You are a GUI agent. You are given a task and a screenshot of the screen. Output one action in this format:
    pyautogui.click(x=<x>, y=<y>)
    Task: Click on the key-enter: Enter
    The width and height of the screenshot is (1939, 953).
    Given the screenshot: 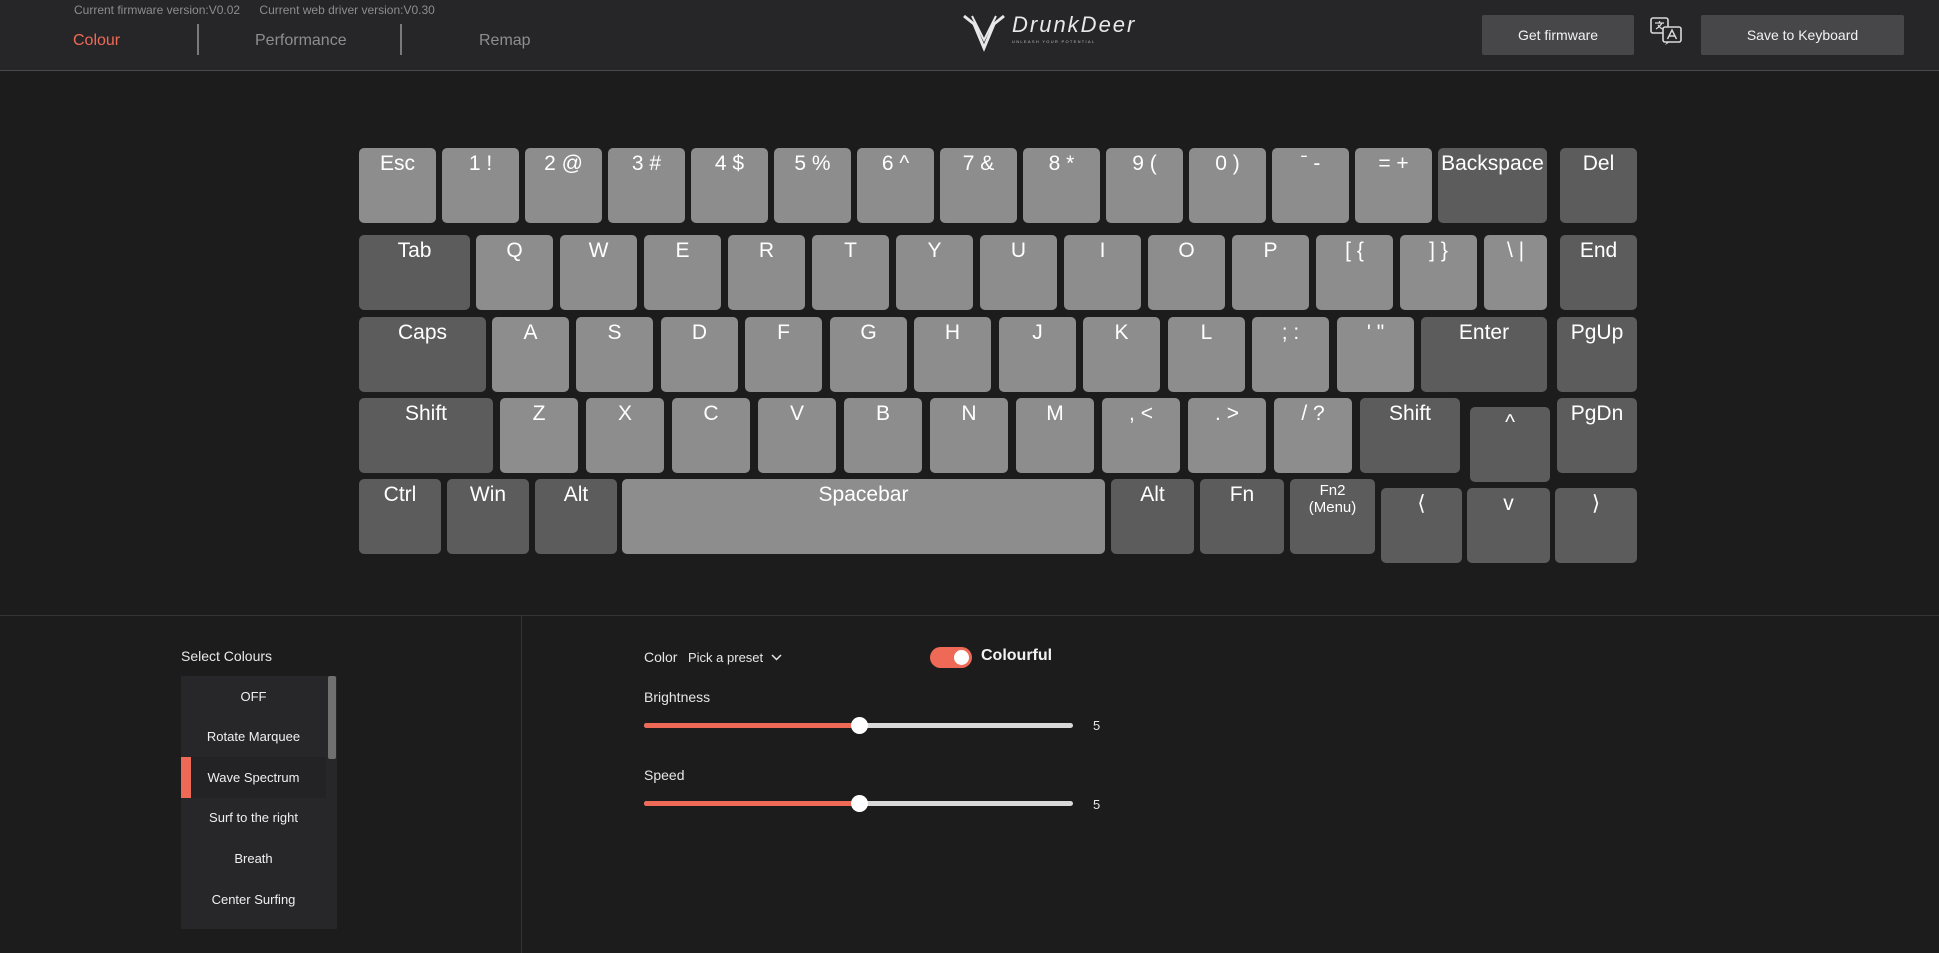 What is the action you would take?
    pyautogui.click(x=1484, y=354)
    